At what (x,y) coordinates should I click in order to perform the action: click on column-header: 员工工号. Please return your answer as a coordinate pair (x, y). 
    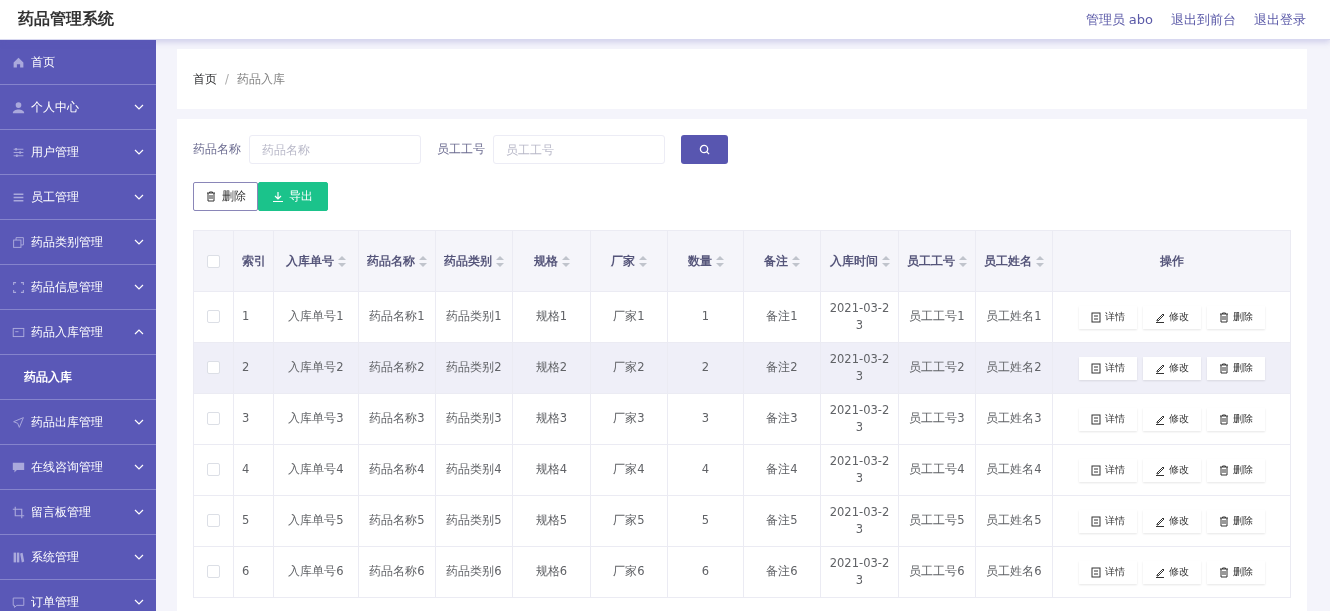
    Looking at the image, I should click on (937, 261).